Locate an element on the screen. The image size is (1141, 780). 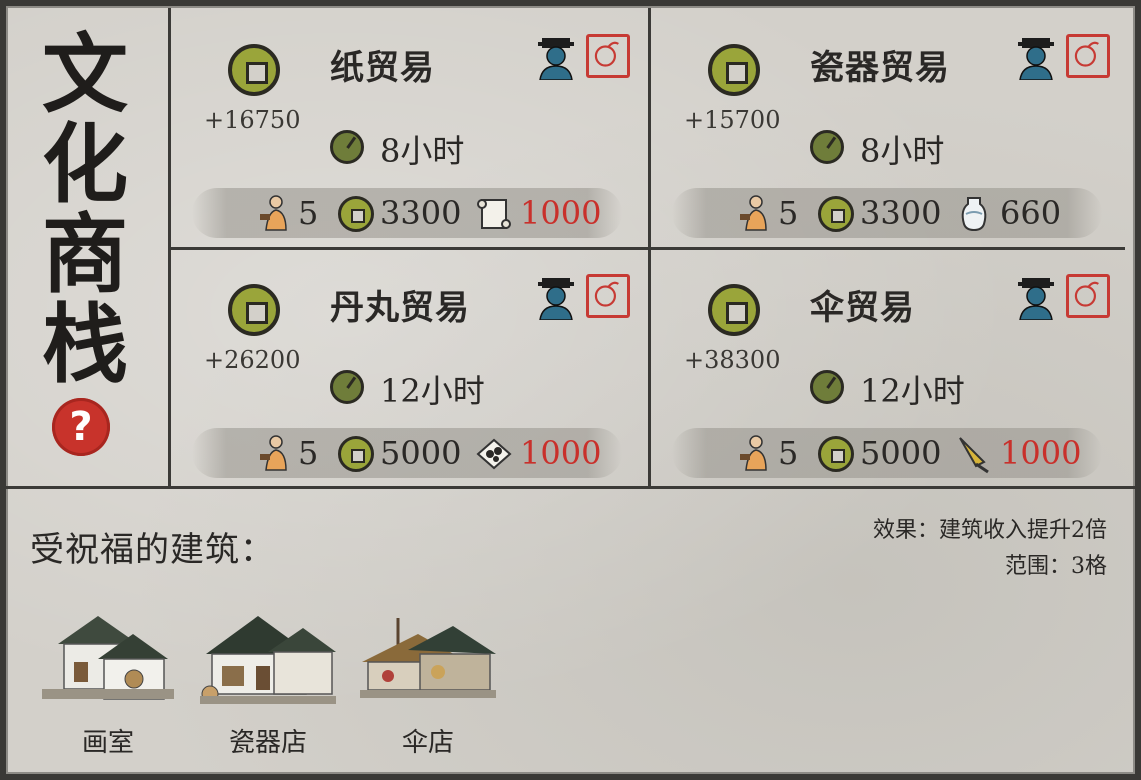
title-char: 文 is located at coordinates (85, 74).